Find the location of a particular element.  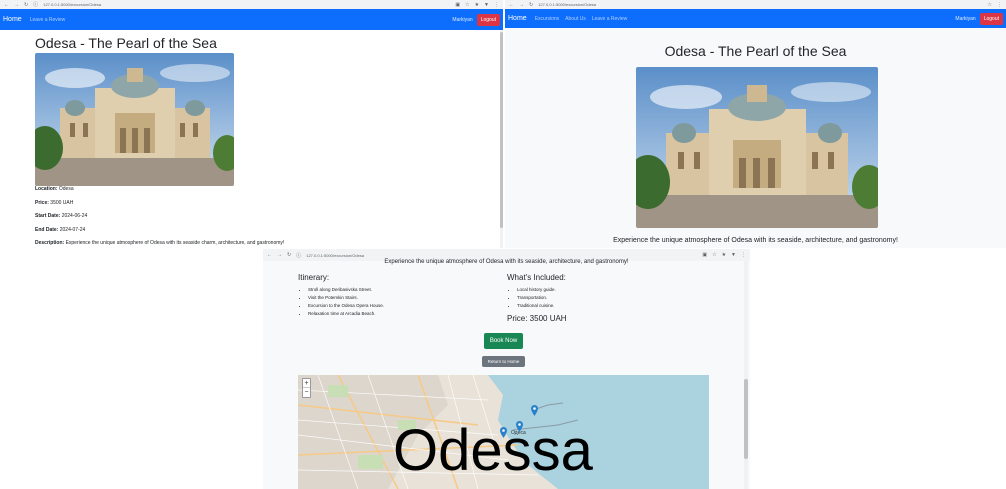

list-item: Relaxation time at Arcadia Beach. is located at coordinates (346, 314).